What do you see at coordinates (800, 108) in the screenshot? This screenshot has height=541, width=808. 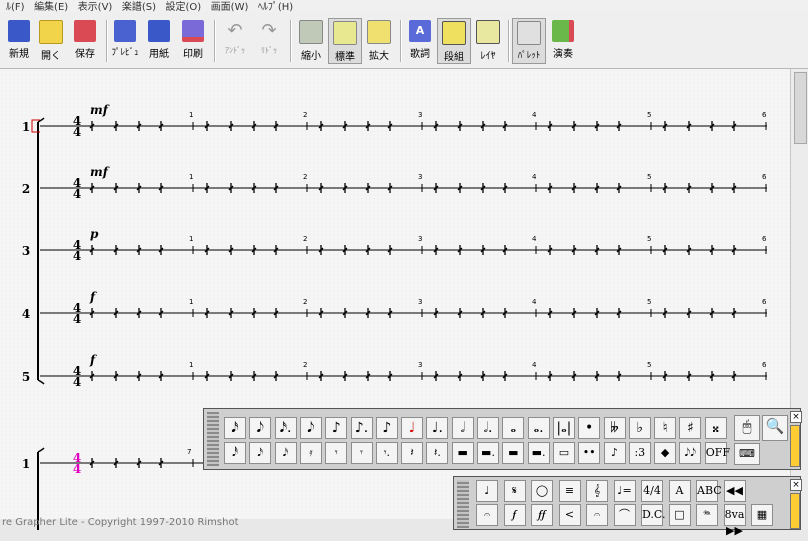 I see `scrollbar-thumb` at bounding box center [800, 108].